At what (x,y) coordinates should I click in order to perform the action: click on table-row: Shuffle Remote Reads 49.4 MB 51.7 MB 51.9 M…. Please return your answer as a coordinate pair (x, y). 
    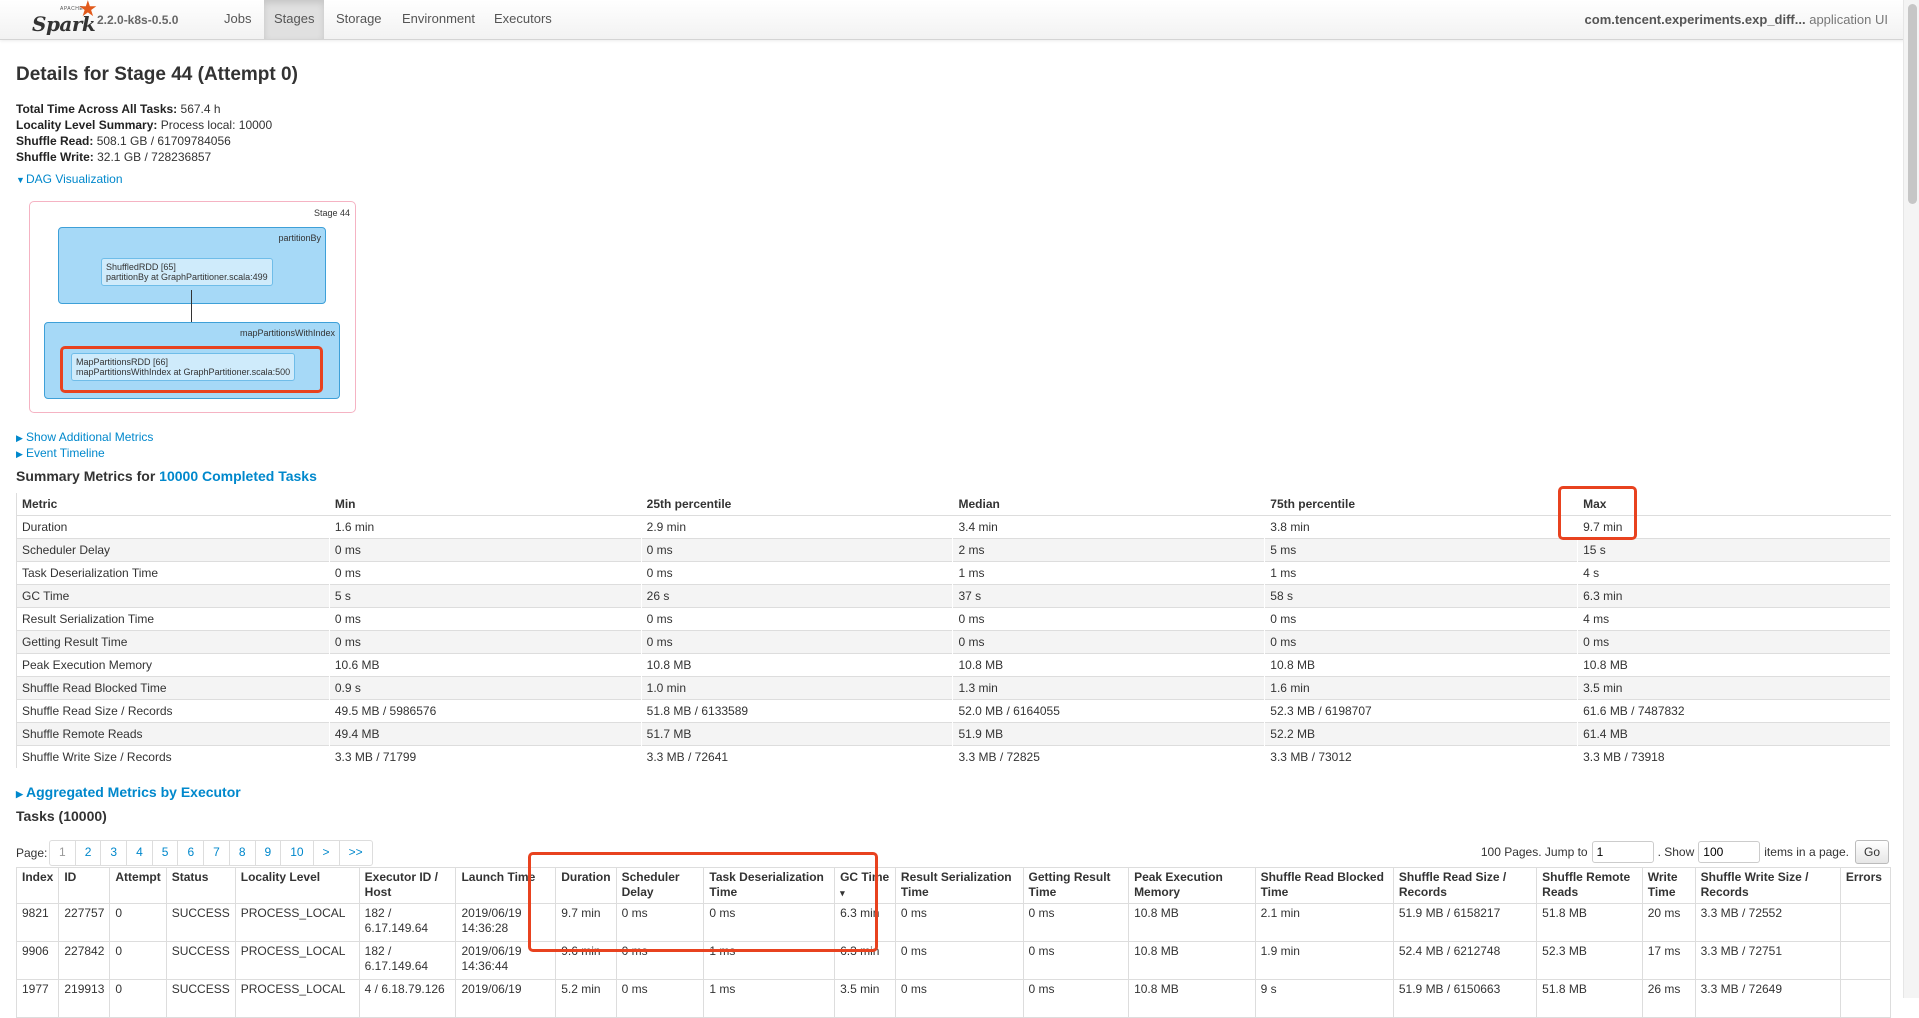
    Looking at the image, I should click on (953, 734).